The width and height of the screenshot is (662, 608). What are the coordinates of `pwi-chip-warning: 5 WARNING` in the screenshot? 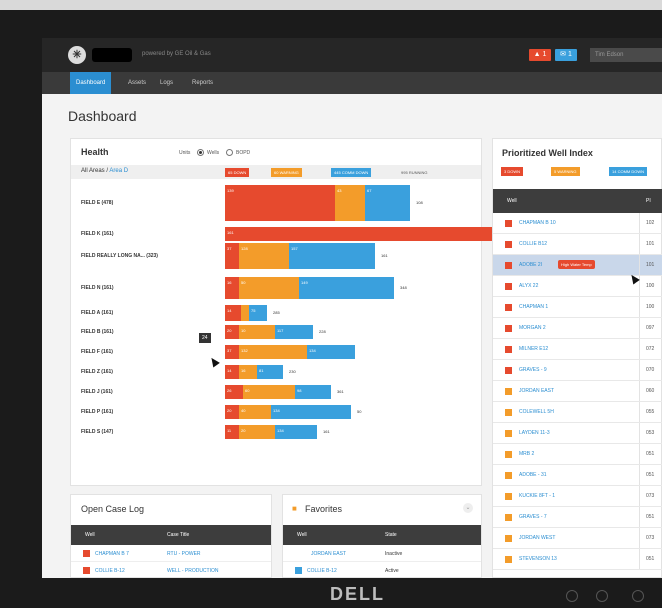 It's located at (565, 171).